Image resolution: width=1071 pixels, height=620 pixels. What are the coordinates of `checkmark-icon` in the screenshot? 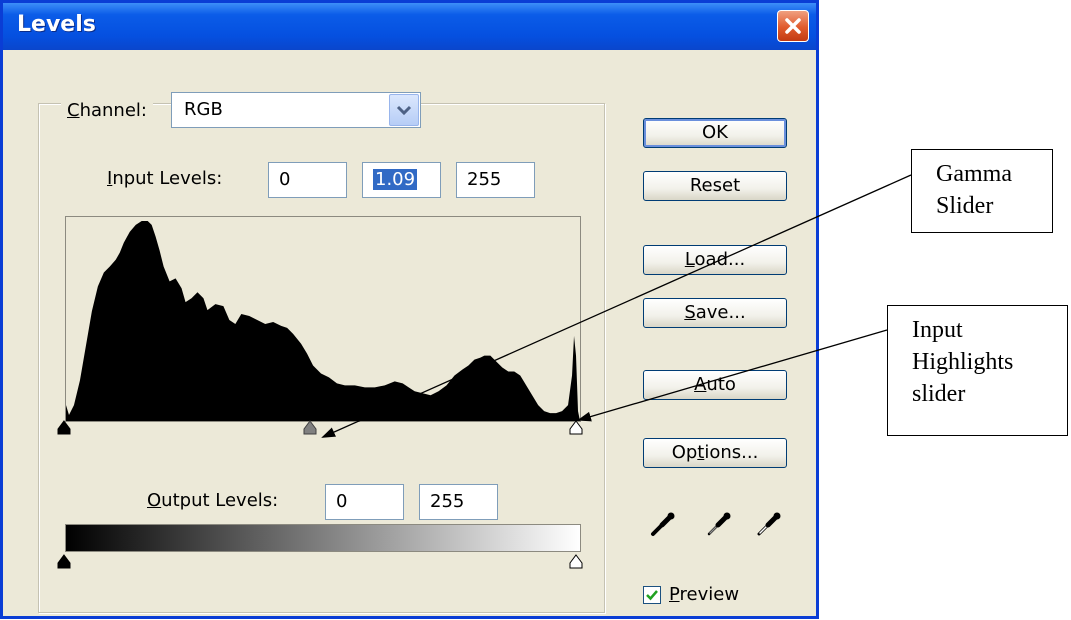 It's located at (652, 595).